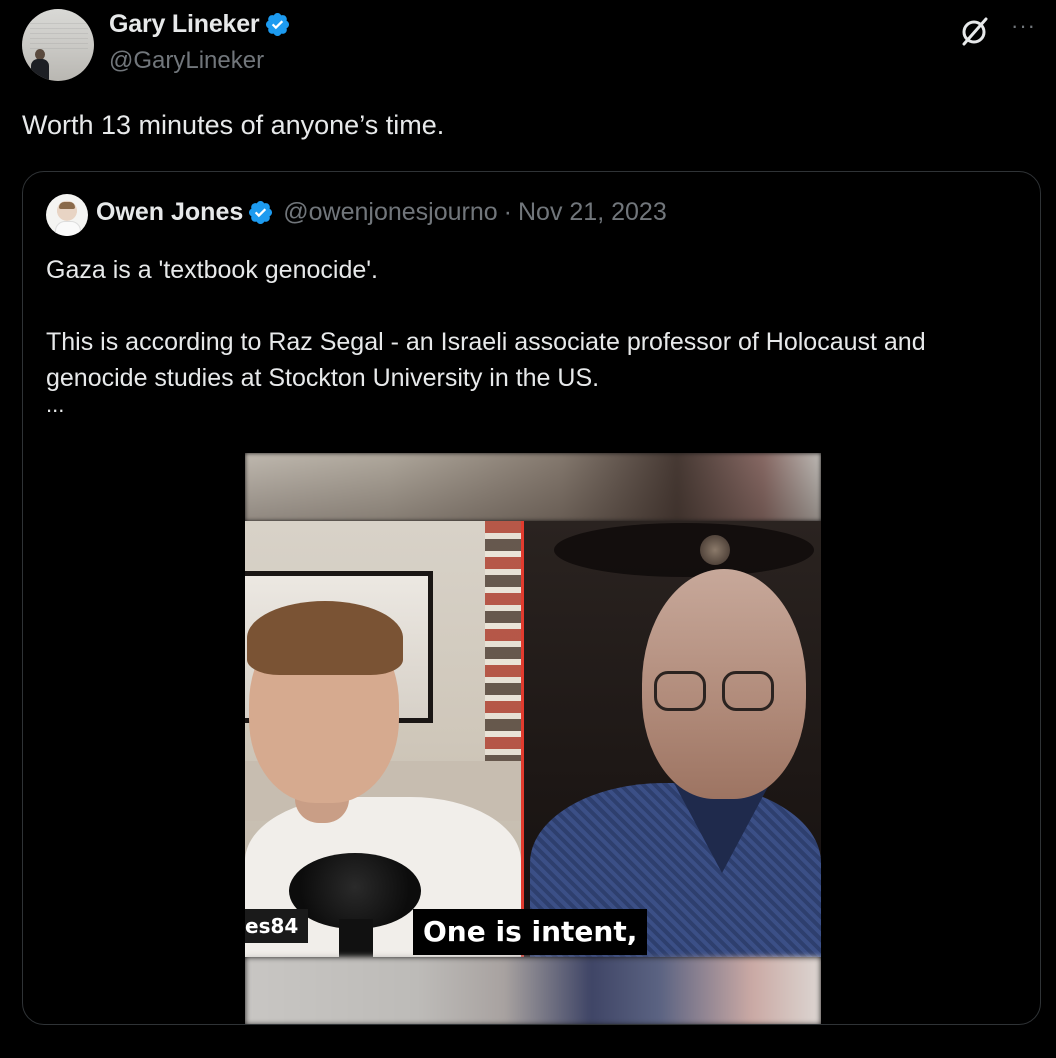 The image size is (1056, 1058). What do you see at coordinates (672, 739) in the screenshot?
I see `video-right-pane` at bounding box center [672, 739].